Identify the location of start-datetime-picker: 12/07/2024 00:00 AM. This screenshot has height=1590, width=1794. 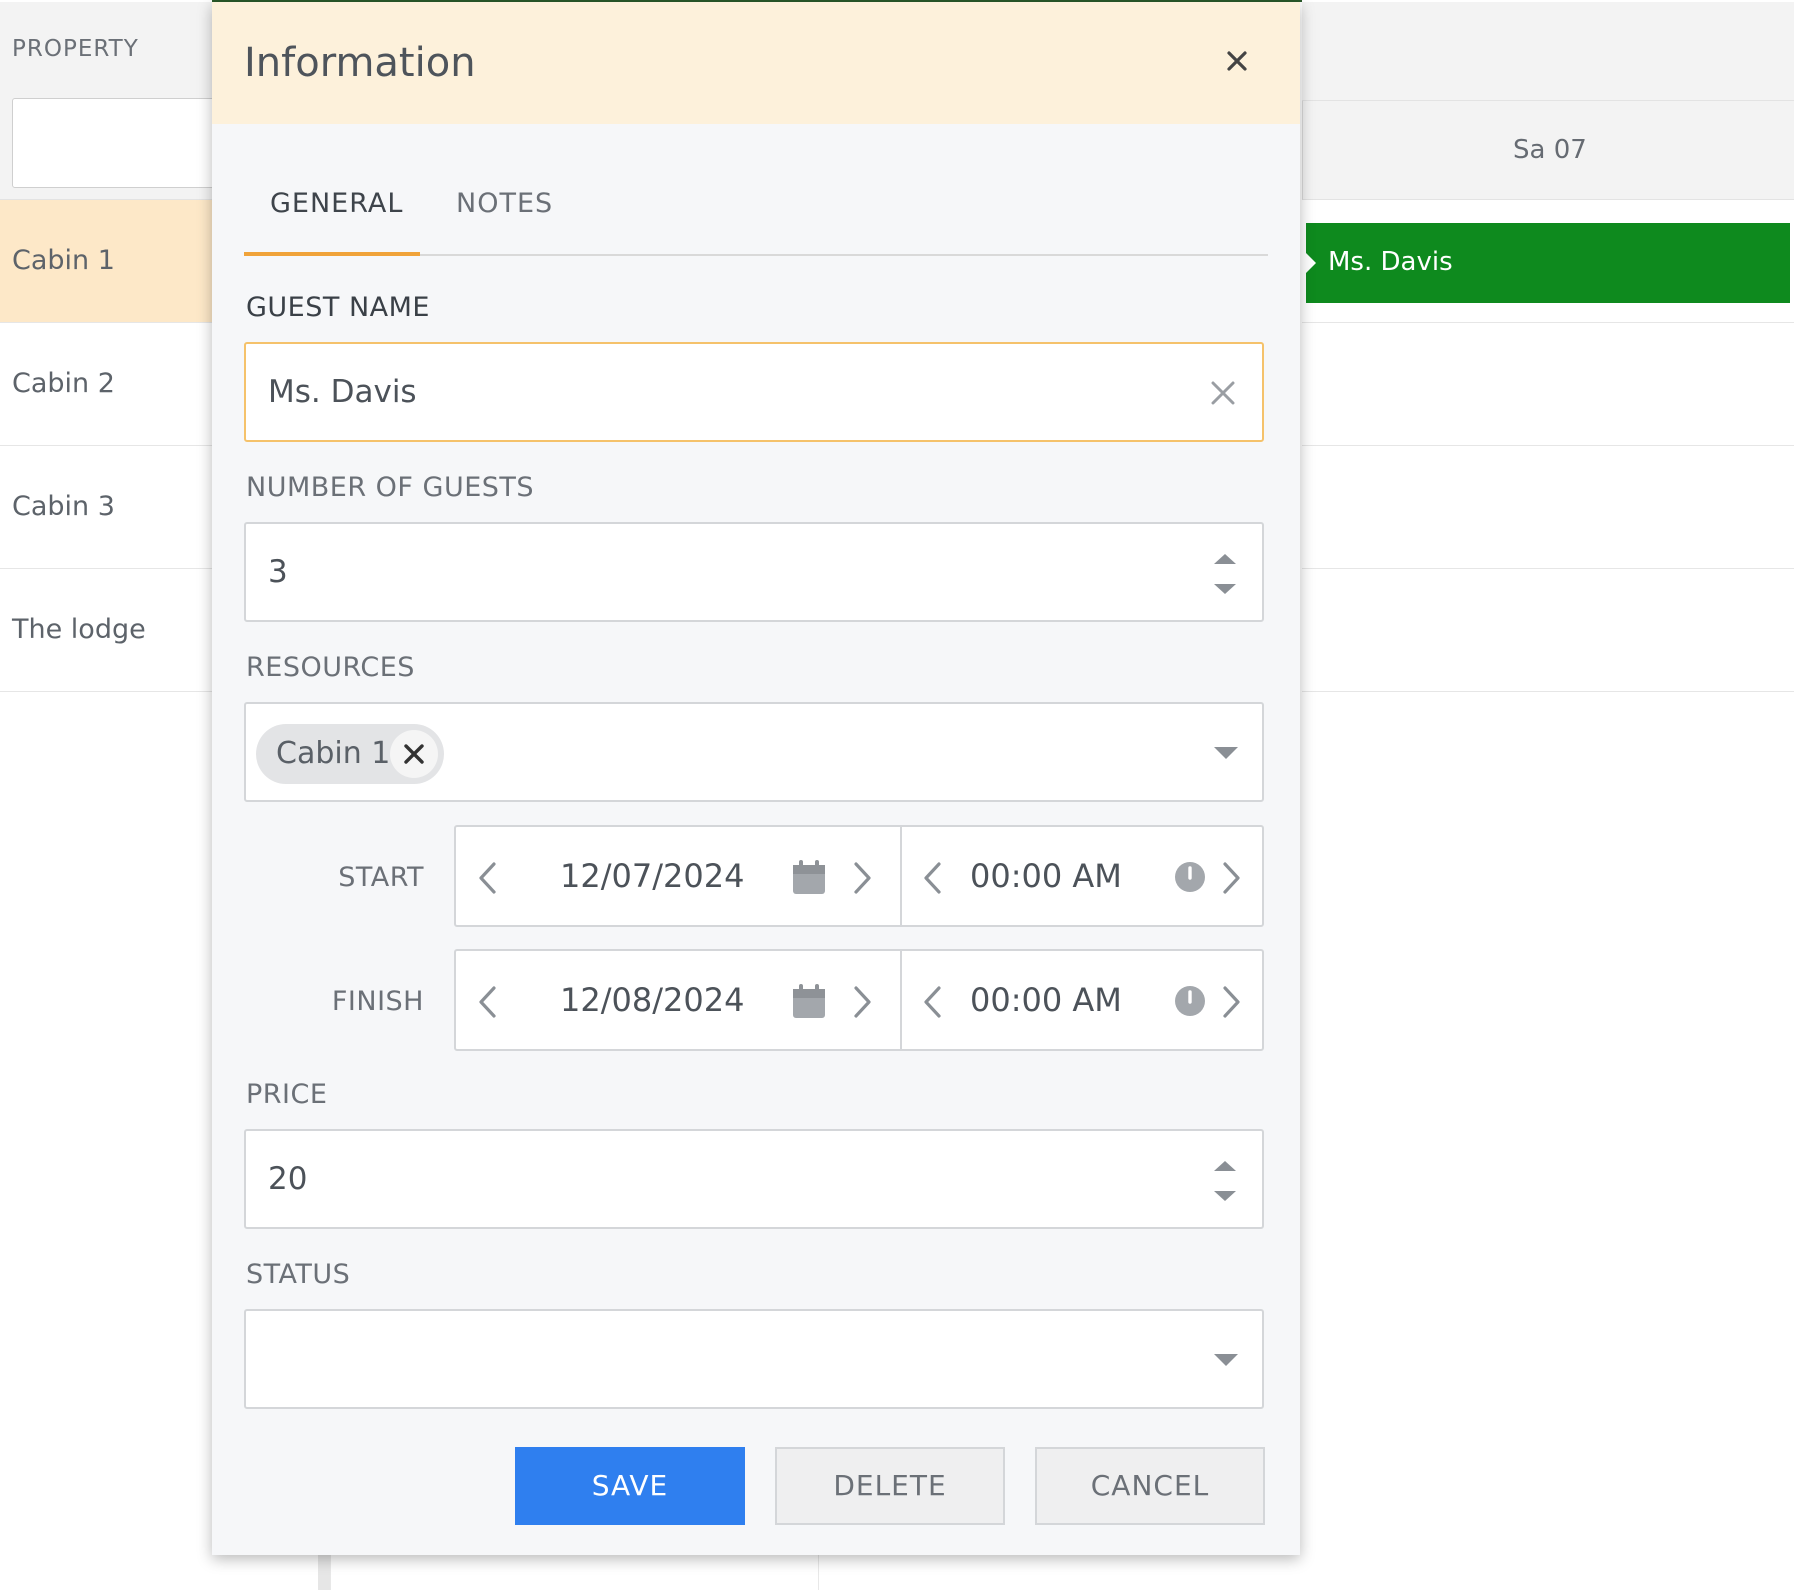
(859, 876).